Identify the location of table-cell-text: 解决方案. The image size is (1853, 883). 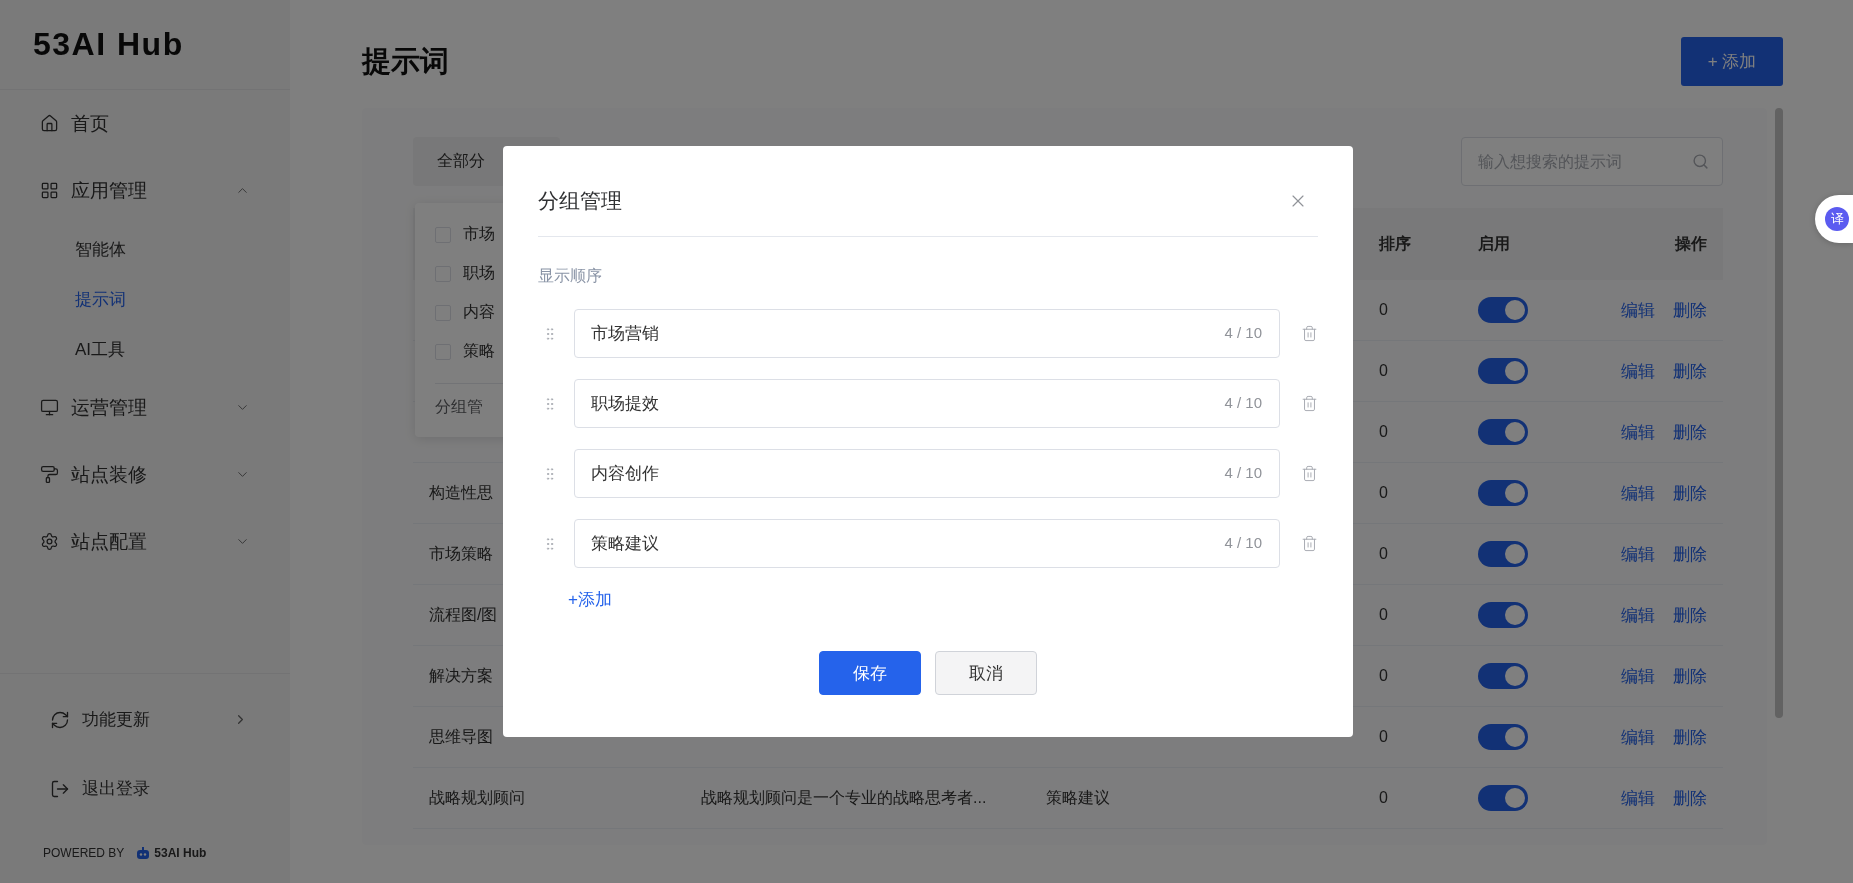
(461, 675).